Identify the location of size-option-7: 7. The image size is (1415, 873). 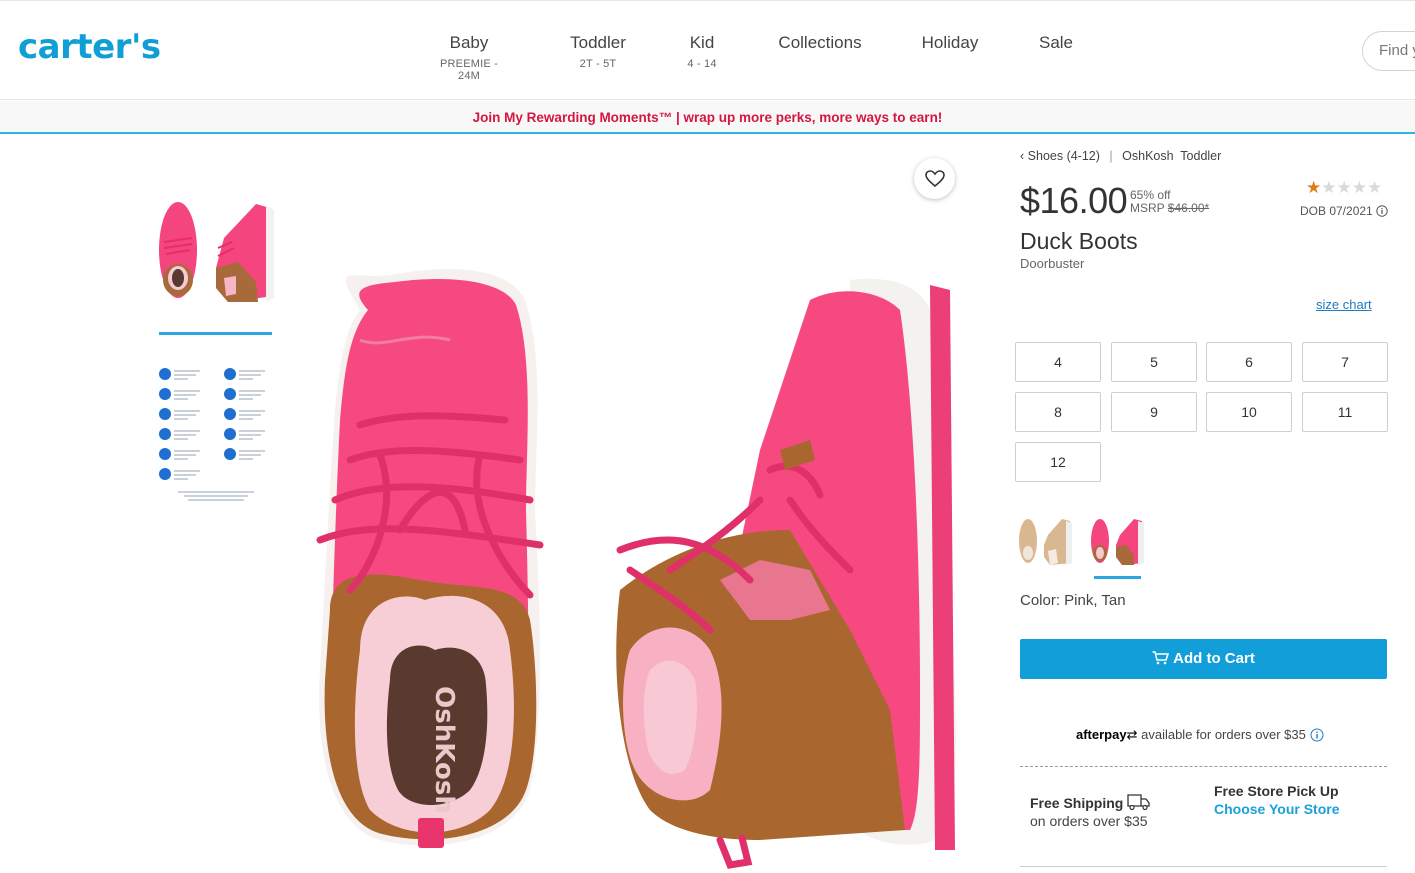
(1345, 362).